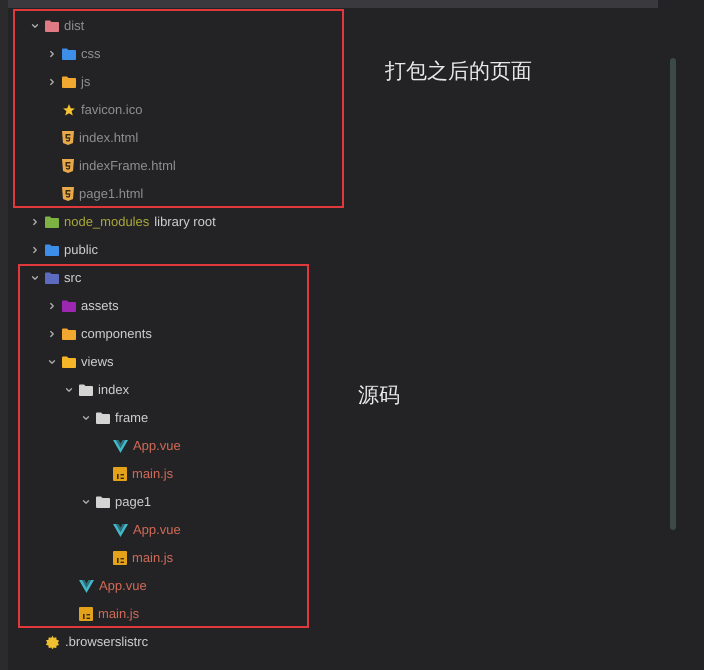  I want to click on tree-item-label: favicon.ico, so click(111, 110).